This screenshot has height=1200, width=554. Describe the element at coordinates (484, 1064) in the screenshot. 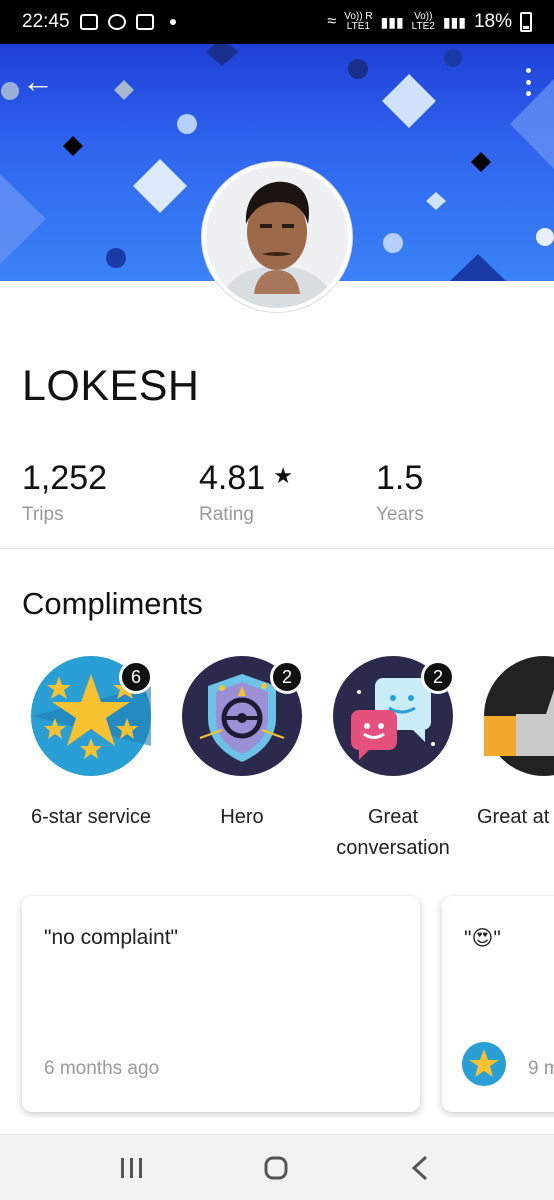

I see `six-star-service-icon` at that location.